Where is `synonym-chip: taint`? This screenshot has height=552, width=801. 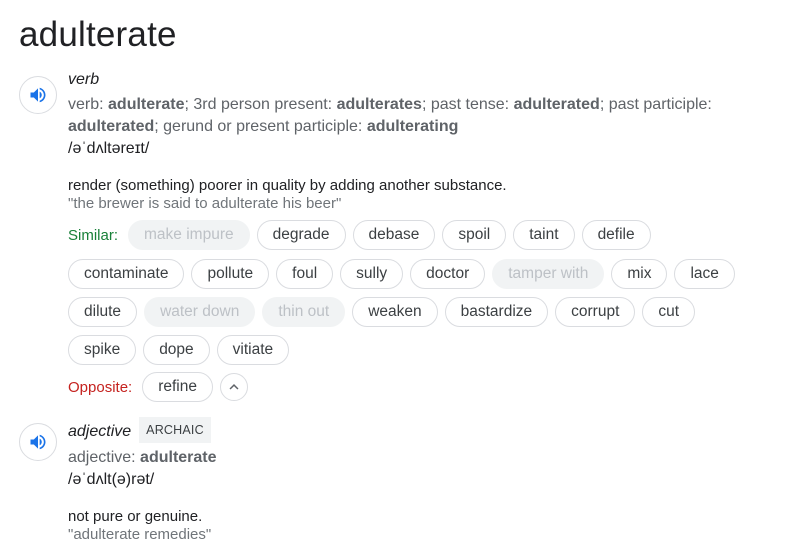
synonym-chip: taint is located at coordinates (544, 235).